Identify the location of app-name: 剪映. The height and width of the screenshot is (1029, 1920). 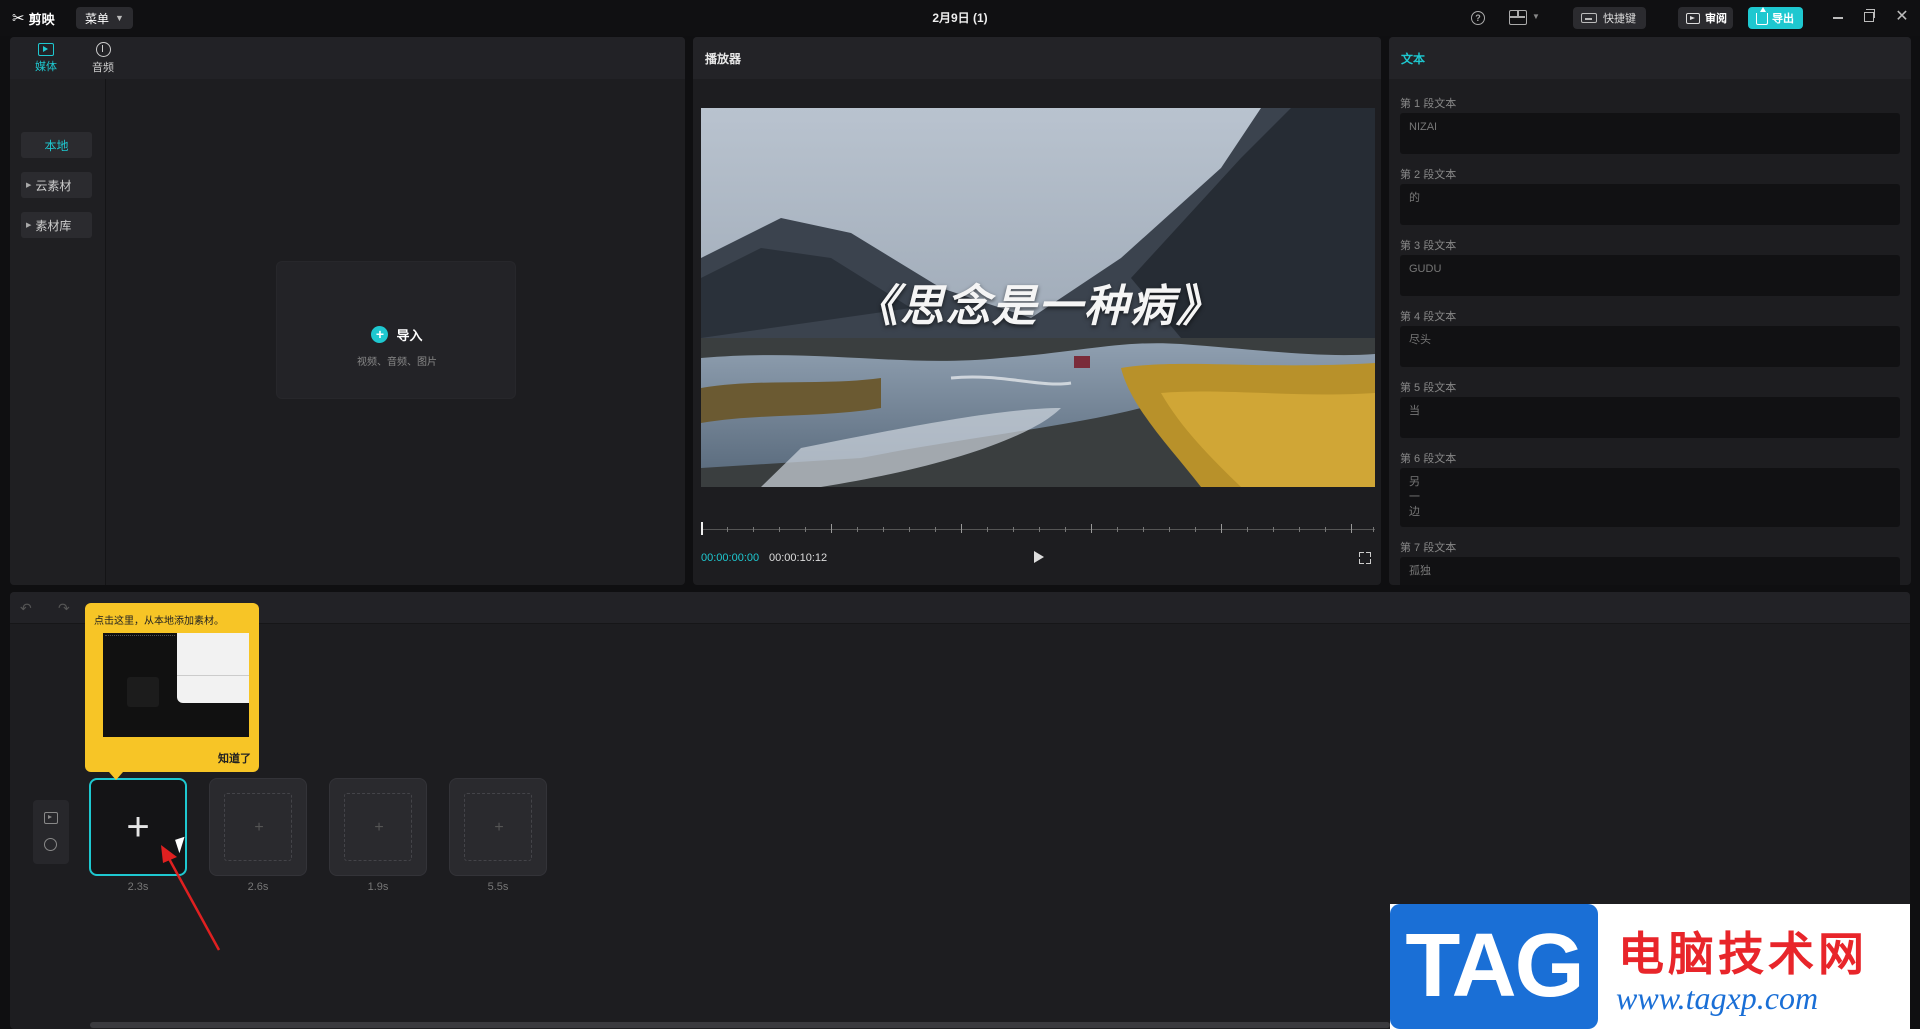
(41, 19).